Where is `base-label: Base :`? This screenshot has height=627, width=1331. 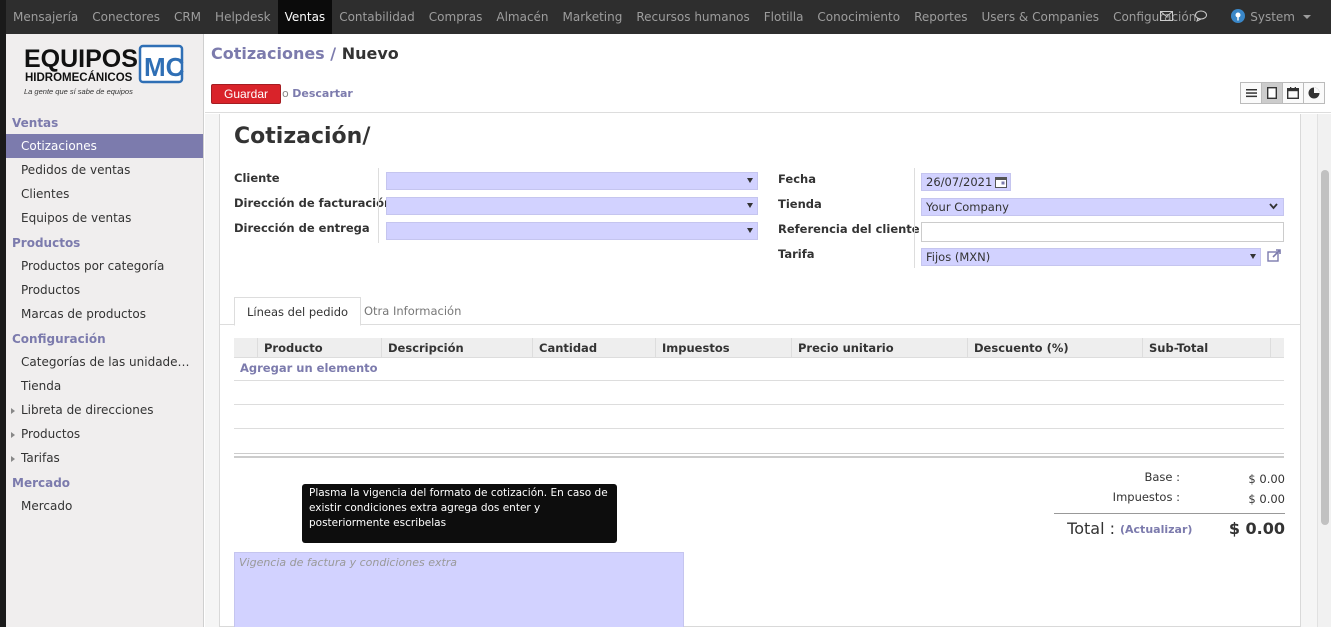
base-label: Base : is located at coordinates (1162, 477).